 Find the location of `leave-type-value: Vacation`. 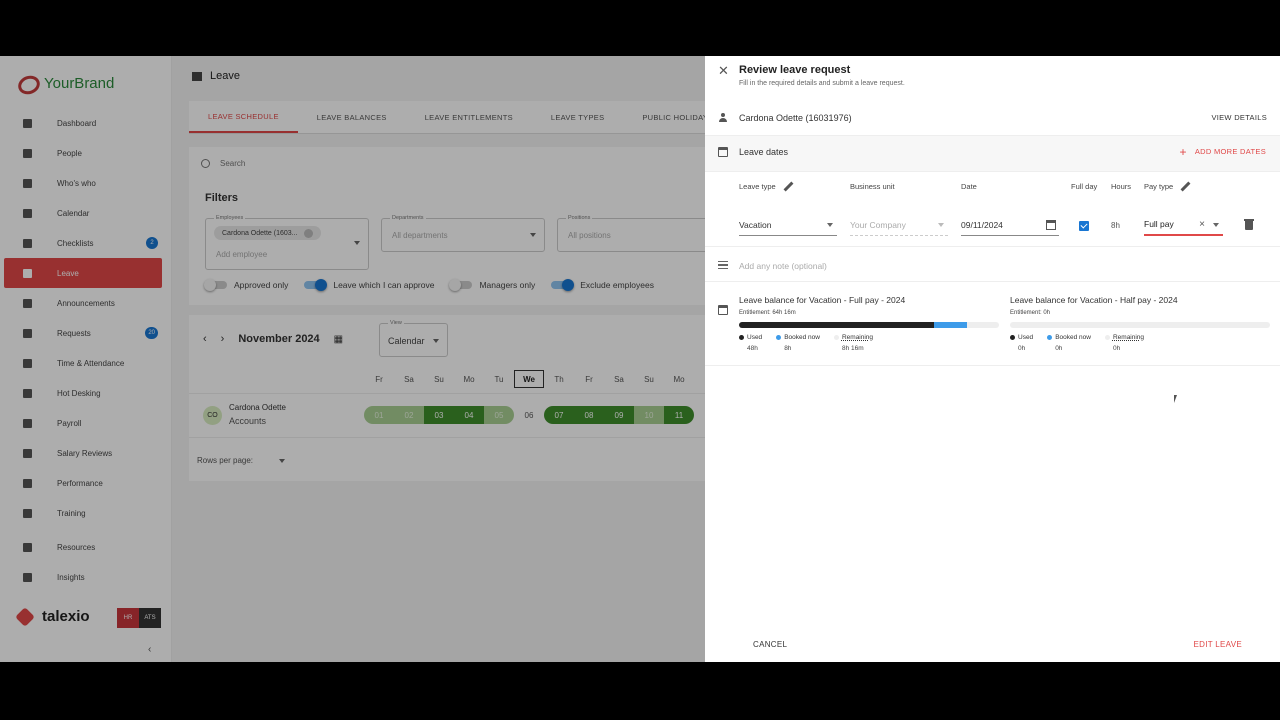

leave-type-value: Vacation is located at coordinates (755, 224).